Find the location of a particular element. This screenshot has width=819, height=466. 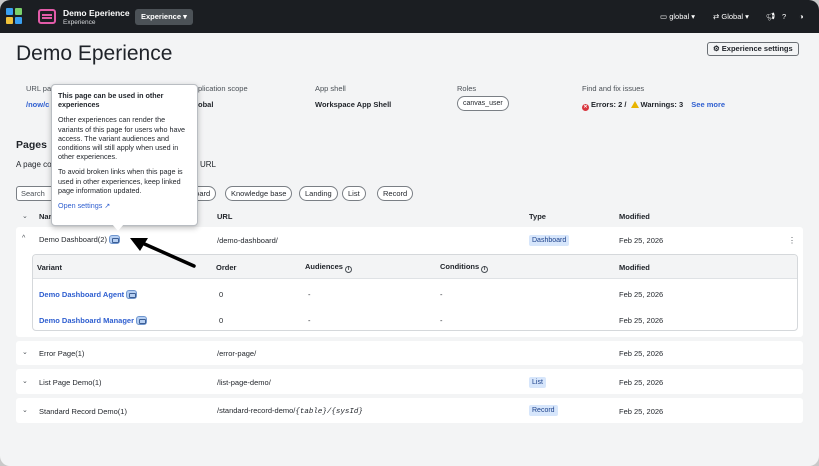

app-title: Demo Eperience is located at coordinates (96, 13).